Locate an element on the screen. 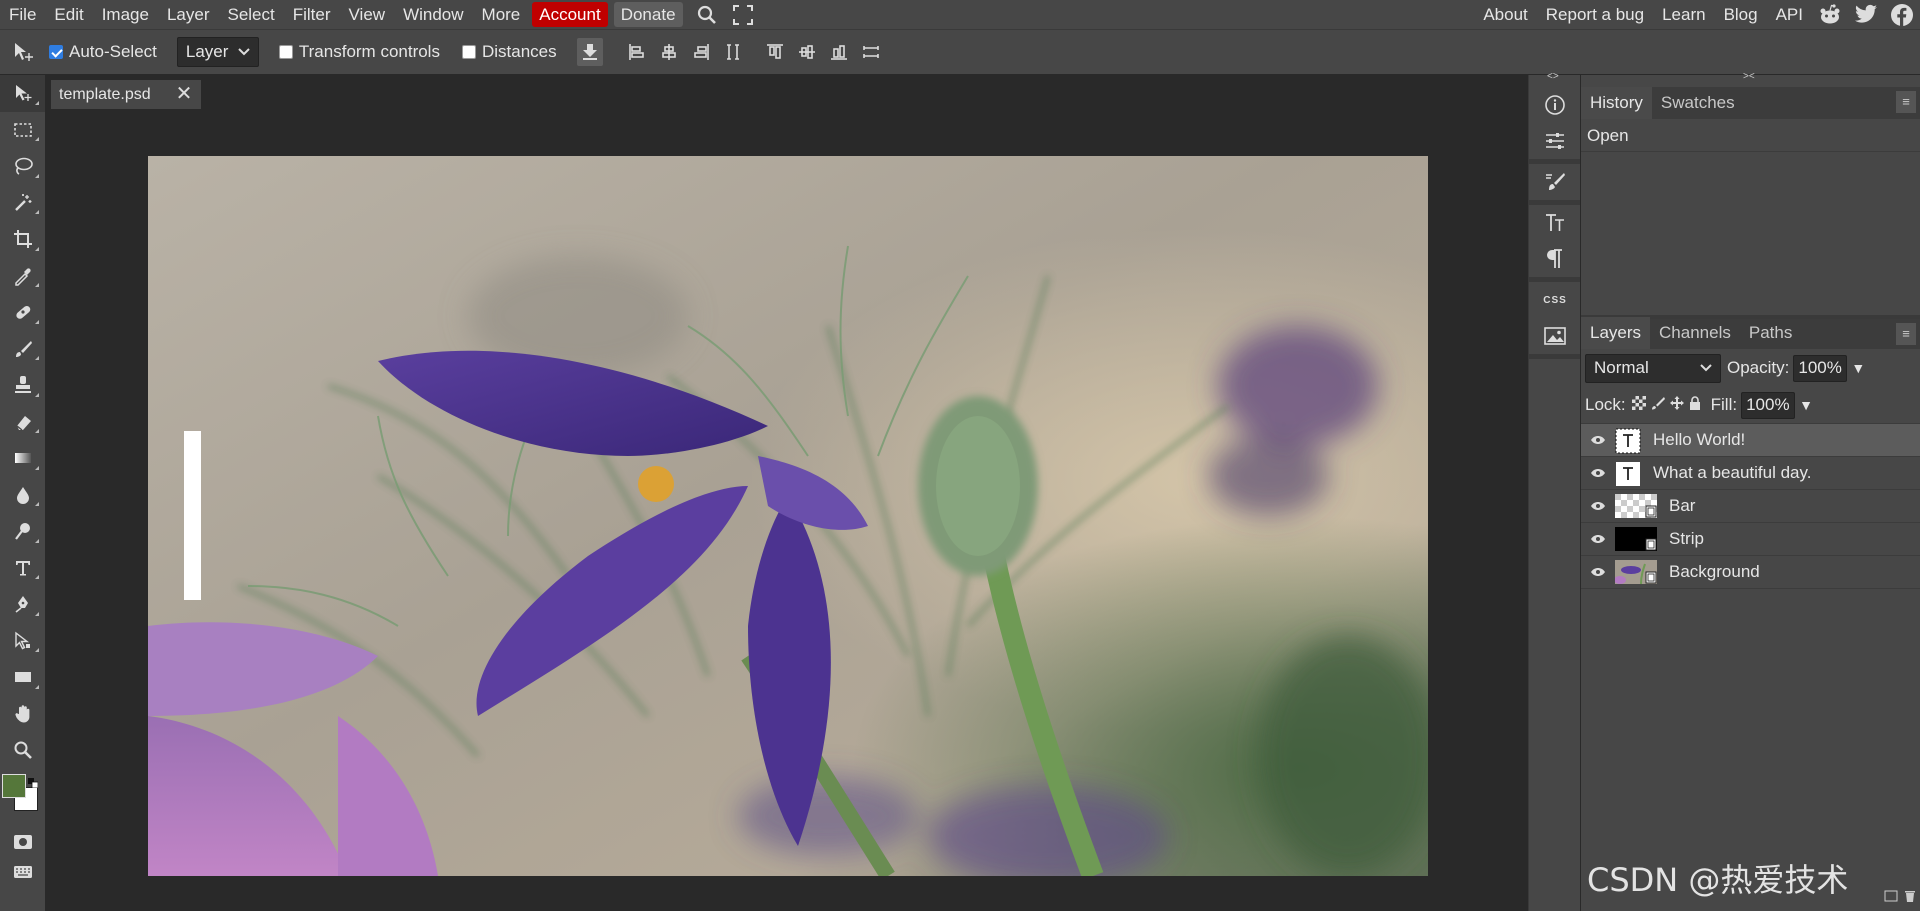 This screenshot has height=911, width=1920. align-left-icon is located at coordinates (637, 52).